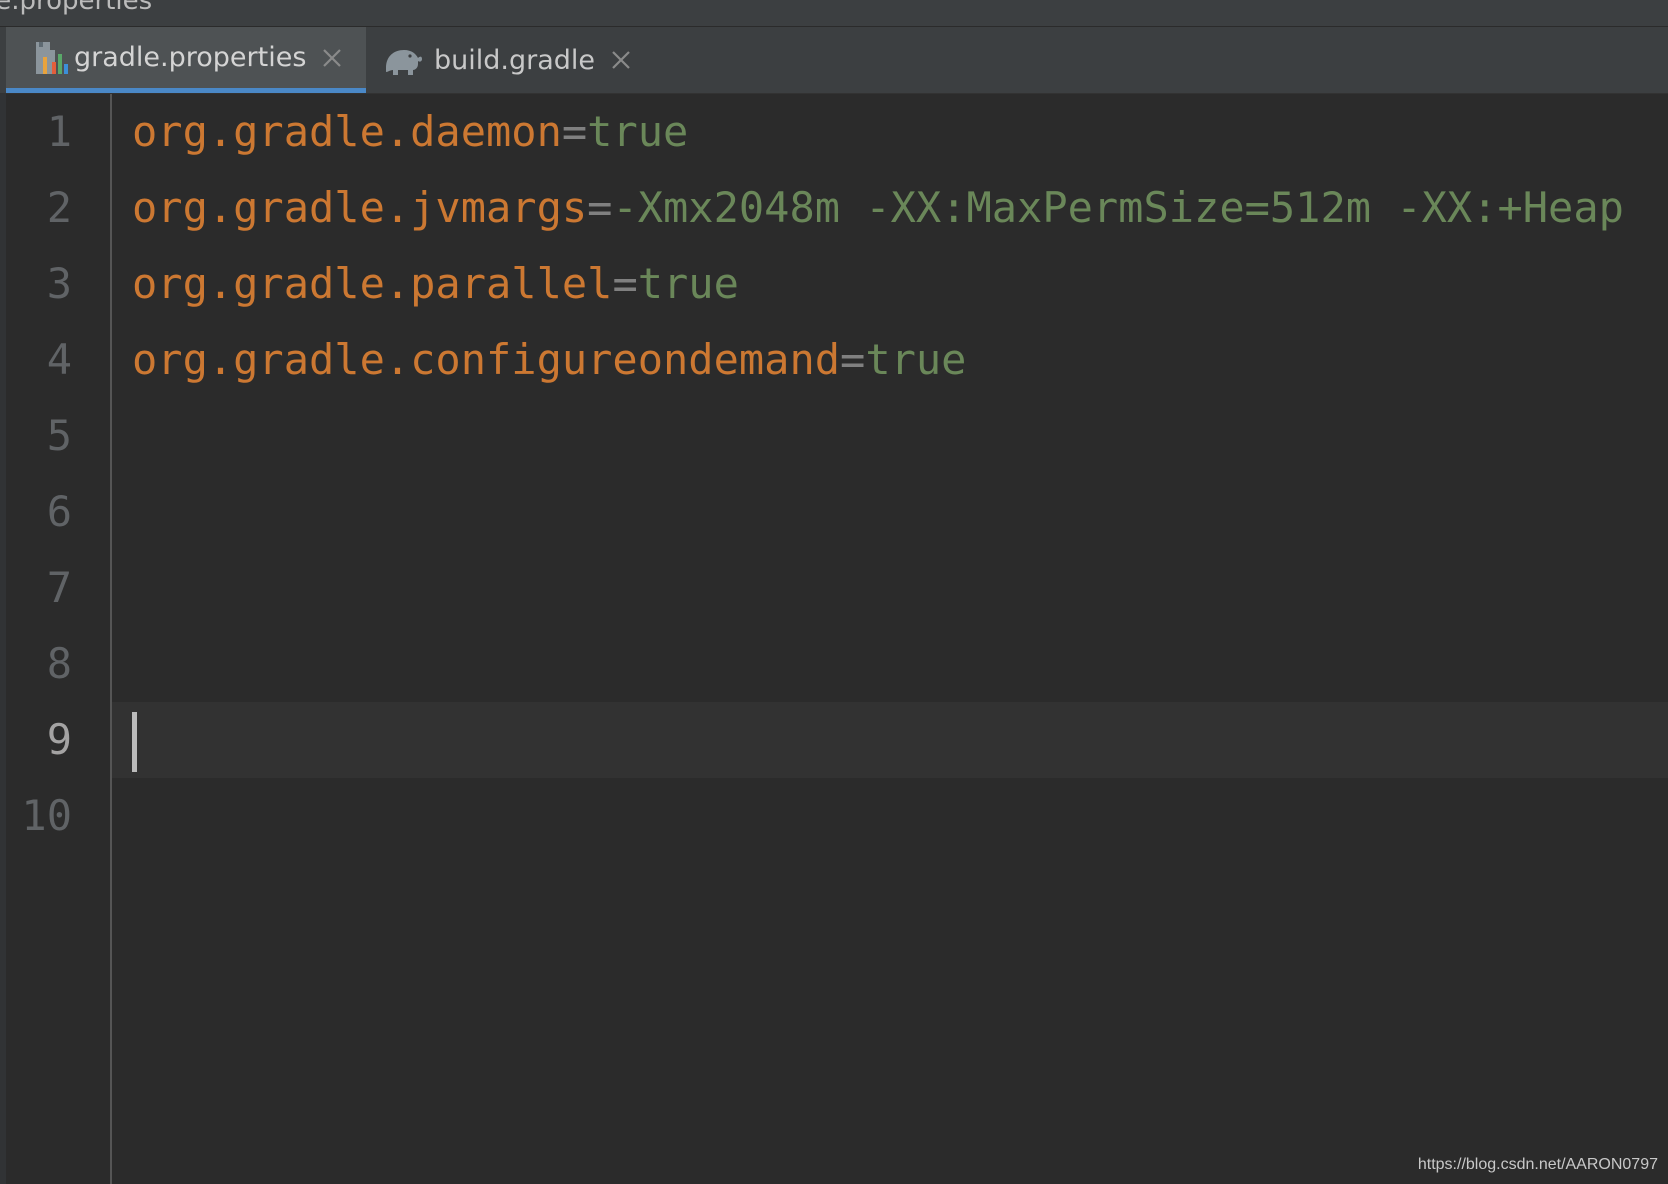  What do you see at coordinates (59, 131) in the screenshot?
I see `line-number: 1` at bounding box center [59, 131].